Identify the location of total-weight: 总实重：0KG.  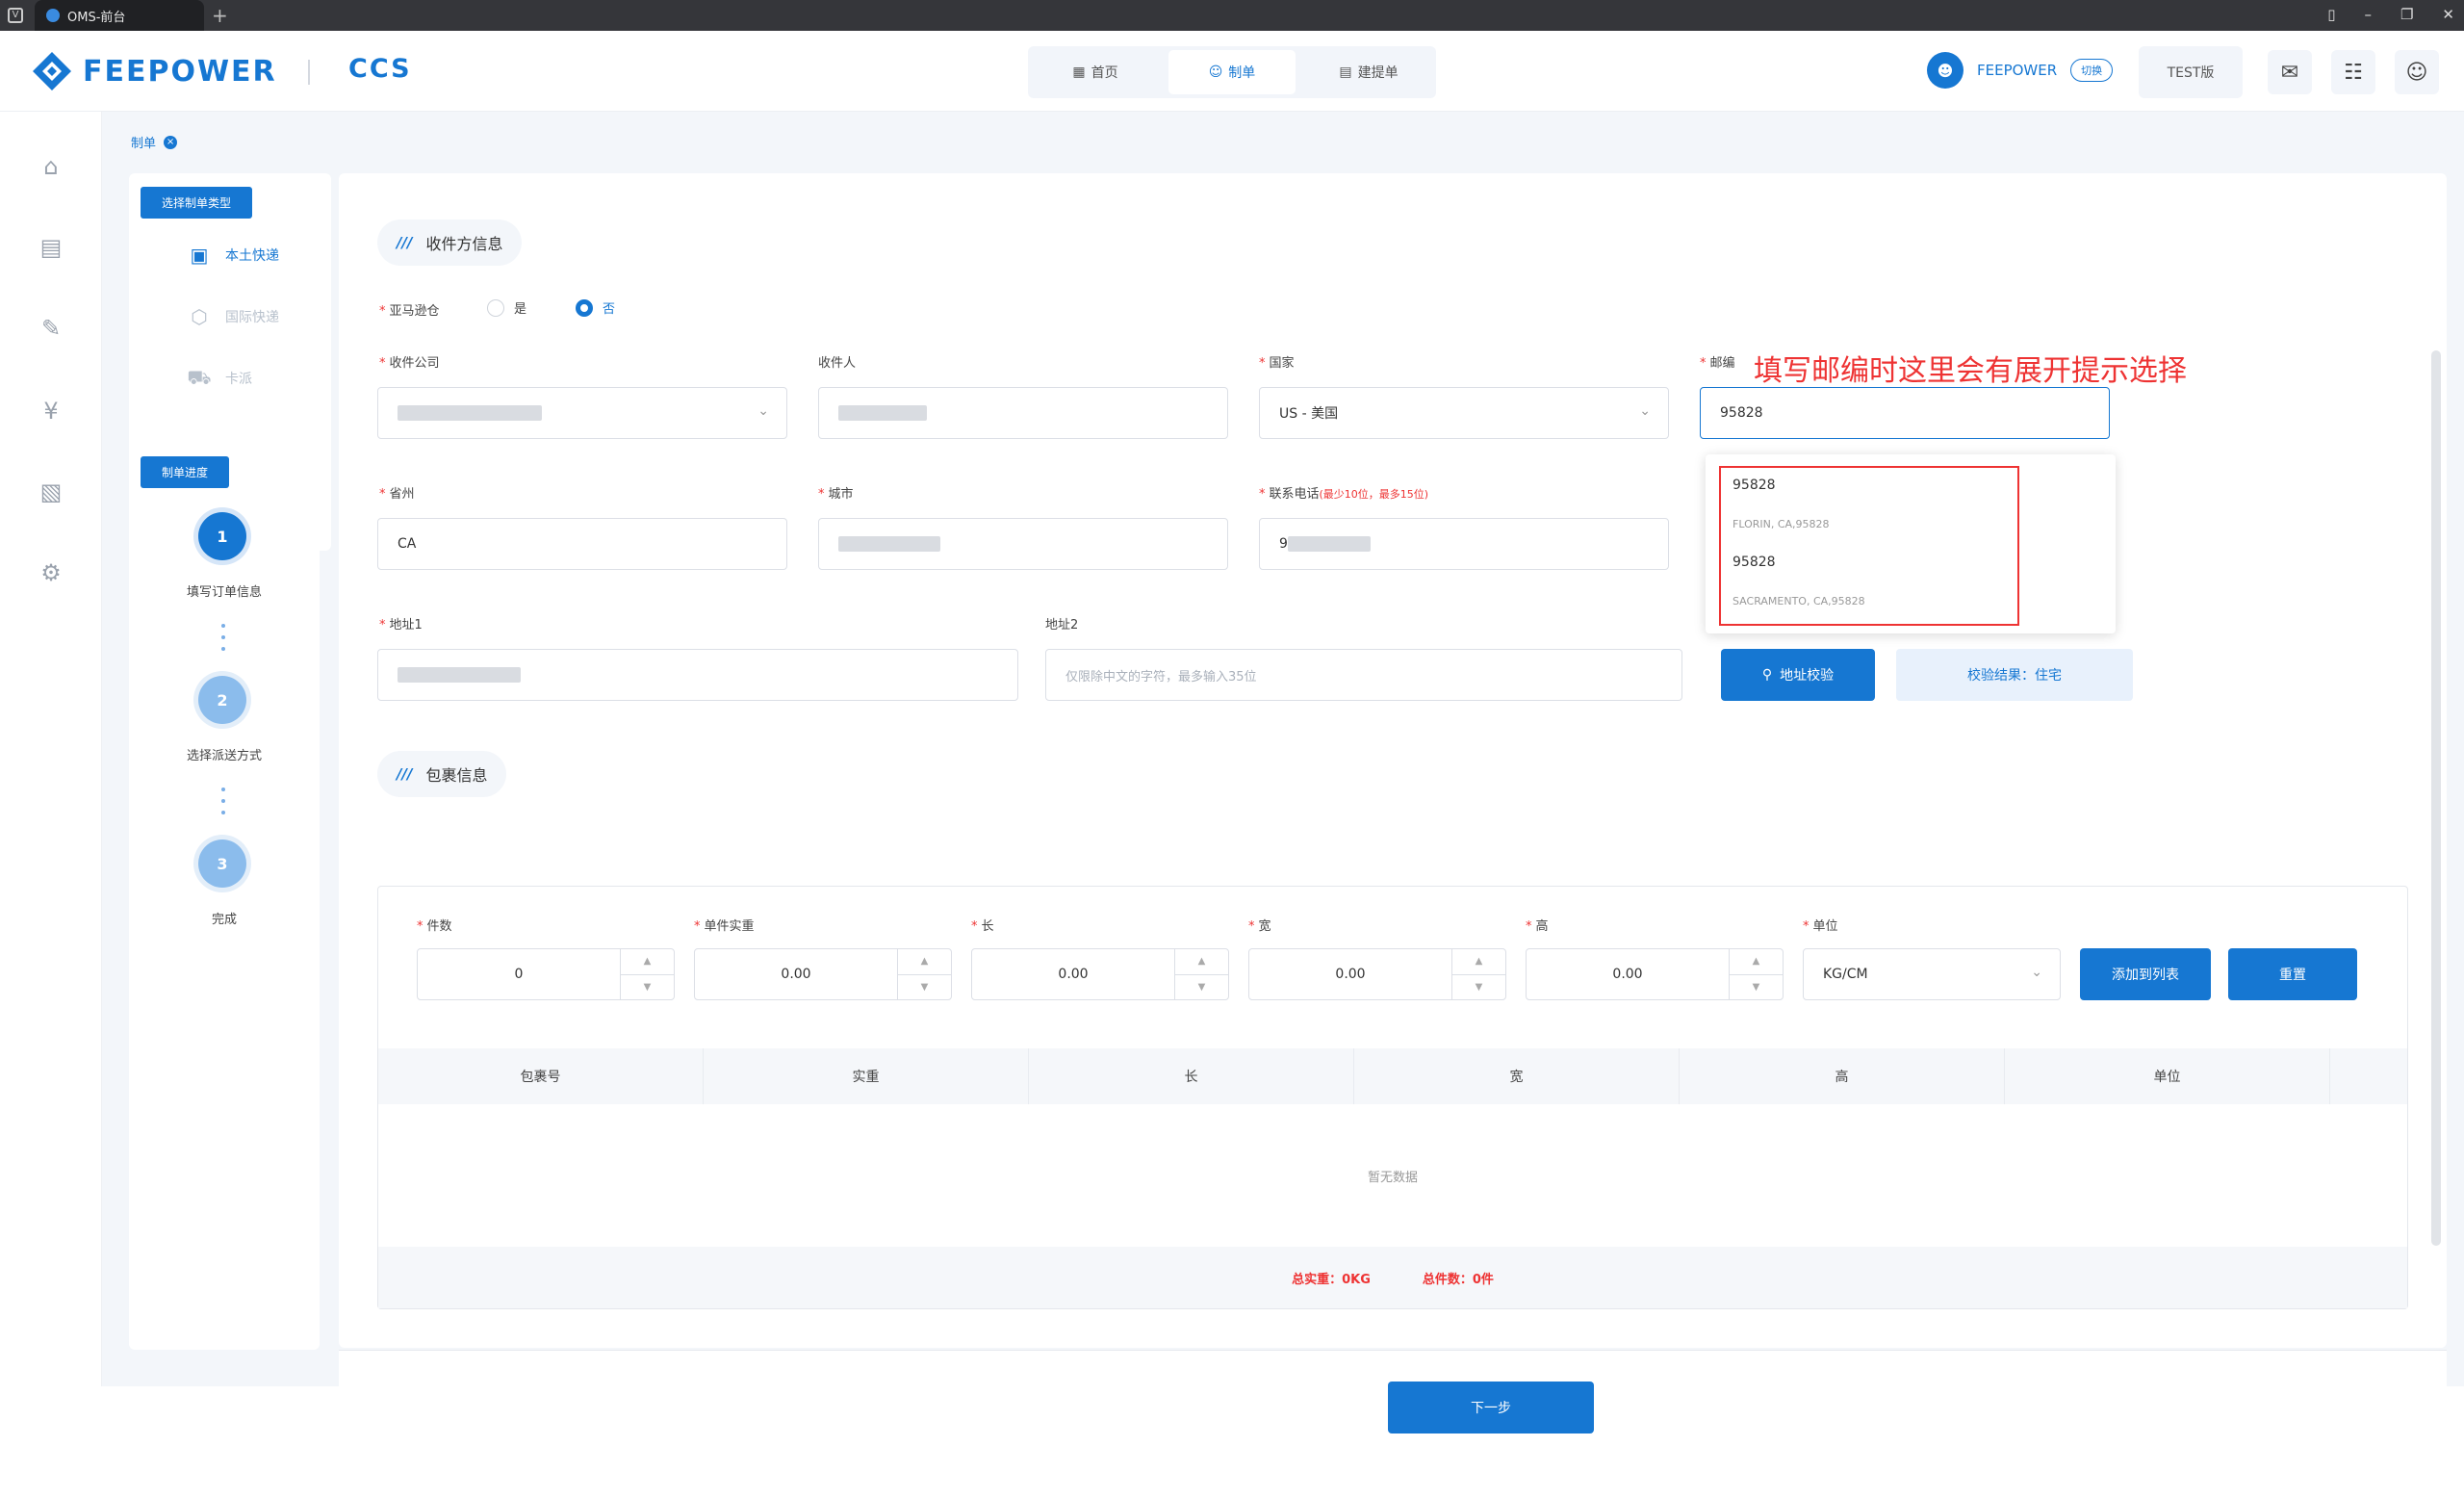
(1331, 1279).